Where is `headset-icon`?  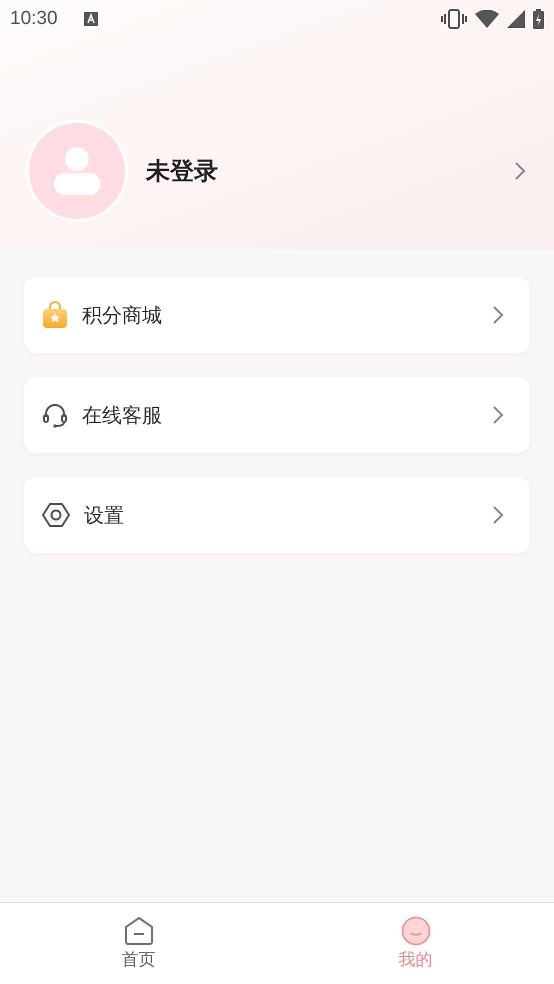
headset-icon is located at coordinates (55, 415).